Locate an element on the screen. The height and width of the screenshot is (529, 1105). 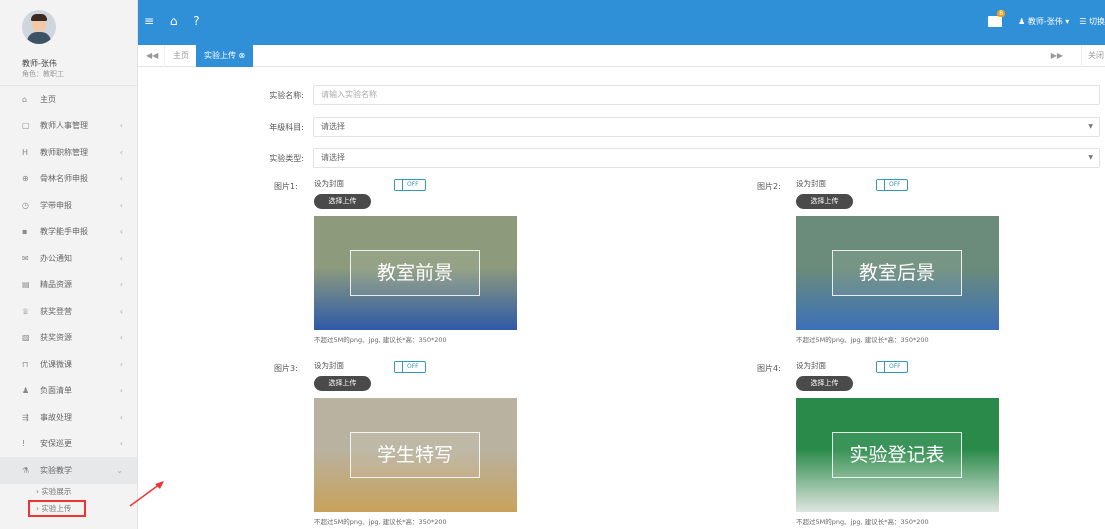
sidebar-item-11: ♟ 负面清单 ‹ is located at coordinates (68, 391).